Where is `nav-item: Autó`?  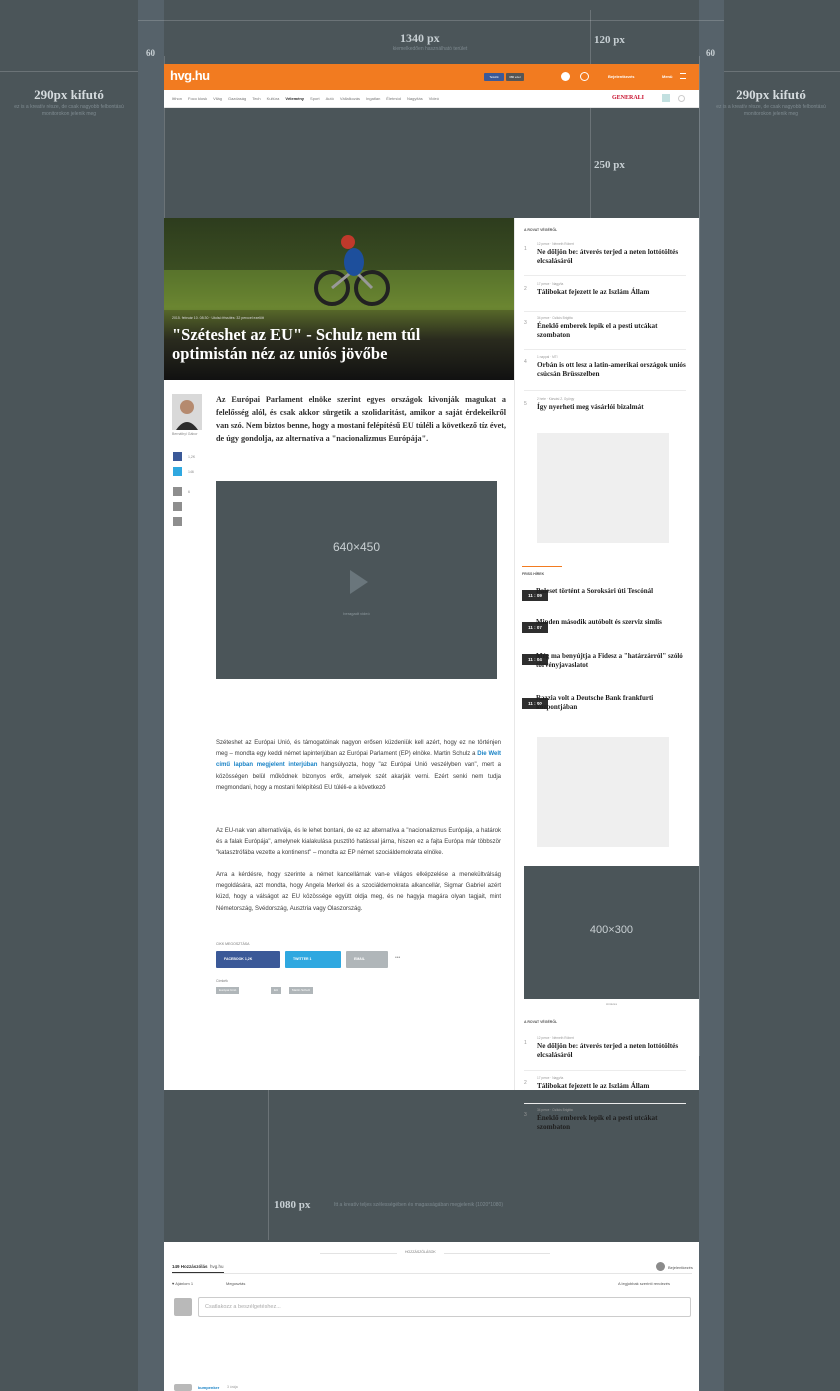
nav-item: Autó is located at coordinates (330, 98).